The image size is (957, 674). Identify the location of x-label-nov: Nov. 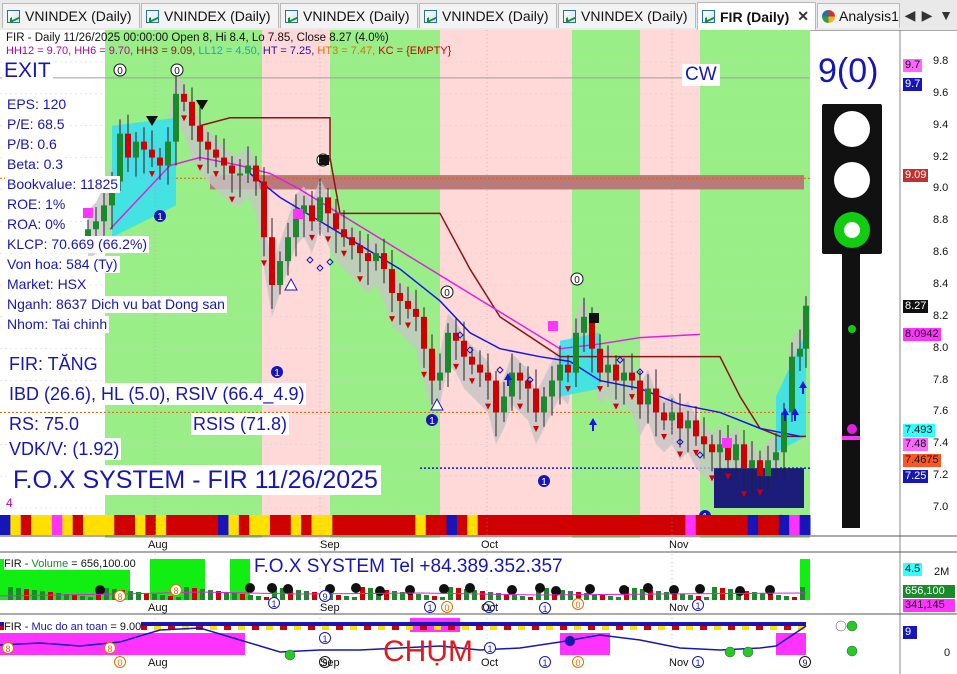
(679, 545).